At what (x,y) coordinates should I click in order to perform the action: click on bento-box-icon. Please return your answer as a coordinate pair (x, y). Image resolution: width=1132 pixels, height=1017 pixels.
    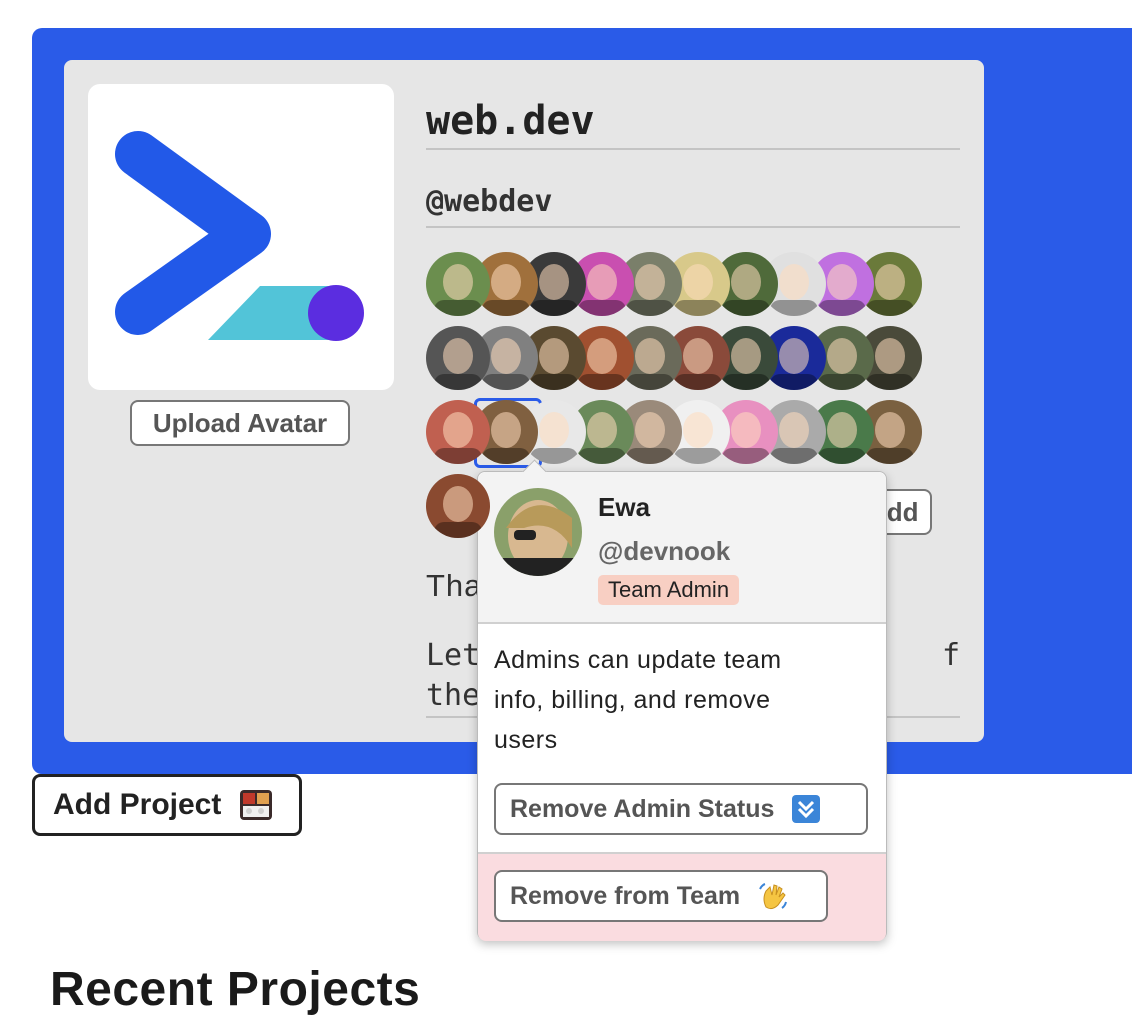
    Looking at the image, I should click on (256, 805).